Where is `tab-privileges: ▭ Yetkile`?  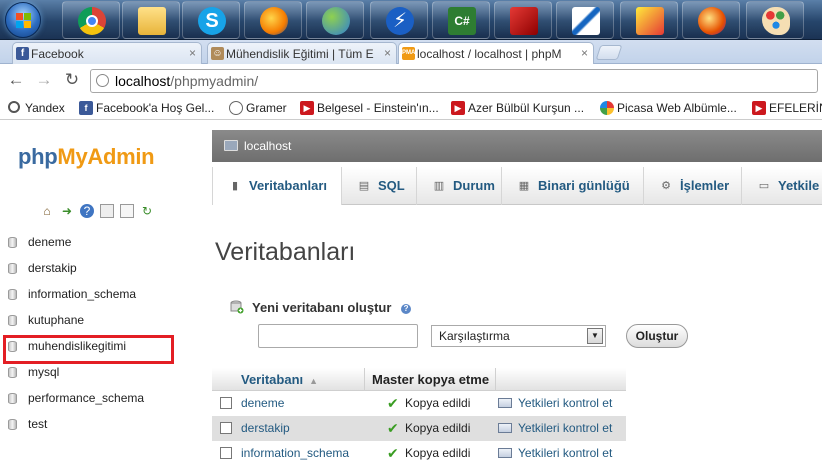
tab-privileges: ▭ Yetkile is located at coordinates (782, 186).